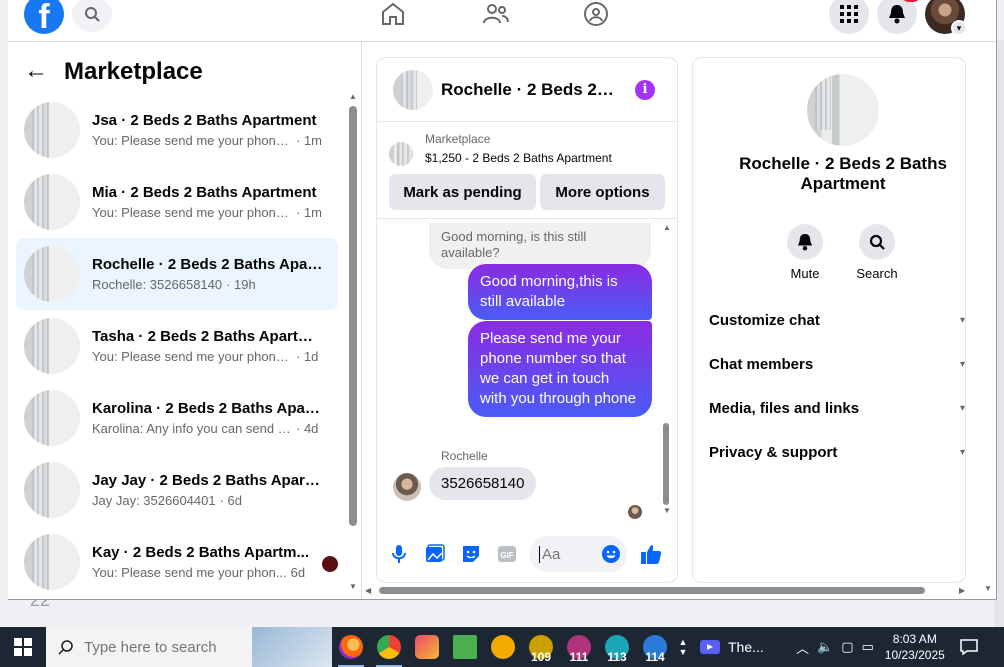 This screenshot has height=667, width=1004. Describe the element at coordinates (849, 17) in the screenshot. I see `menu-button` at that location.